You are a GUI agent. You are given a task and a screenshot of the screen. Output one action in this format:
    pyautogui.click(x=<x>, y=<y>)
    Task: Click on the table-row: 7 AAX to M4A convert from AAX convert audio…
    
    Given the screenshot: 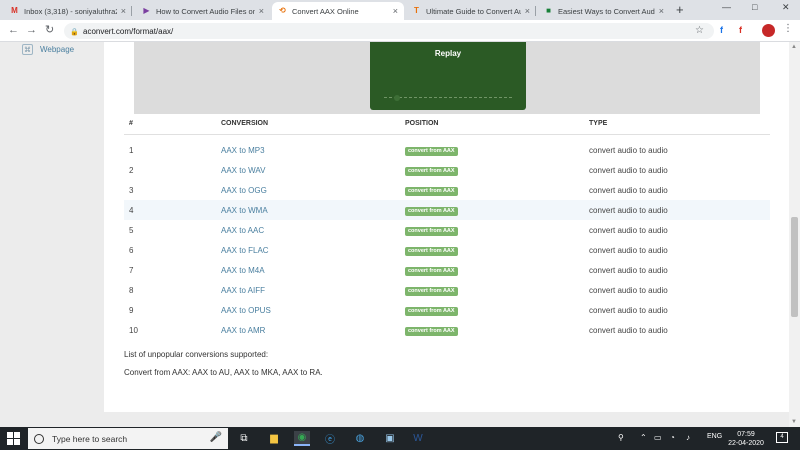 What is the action you would take?
    pyautogui.click(x=447, y=270)
    